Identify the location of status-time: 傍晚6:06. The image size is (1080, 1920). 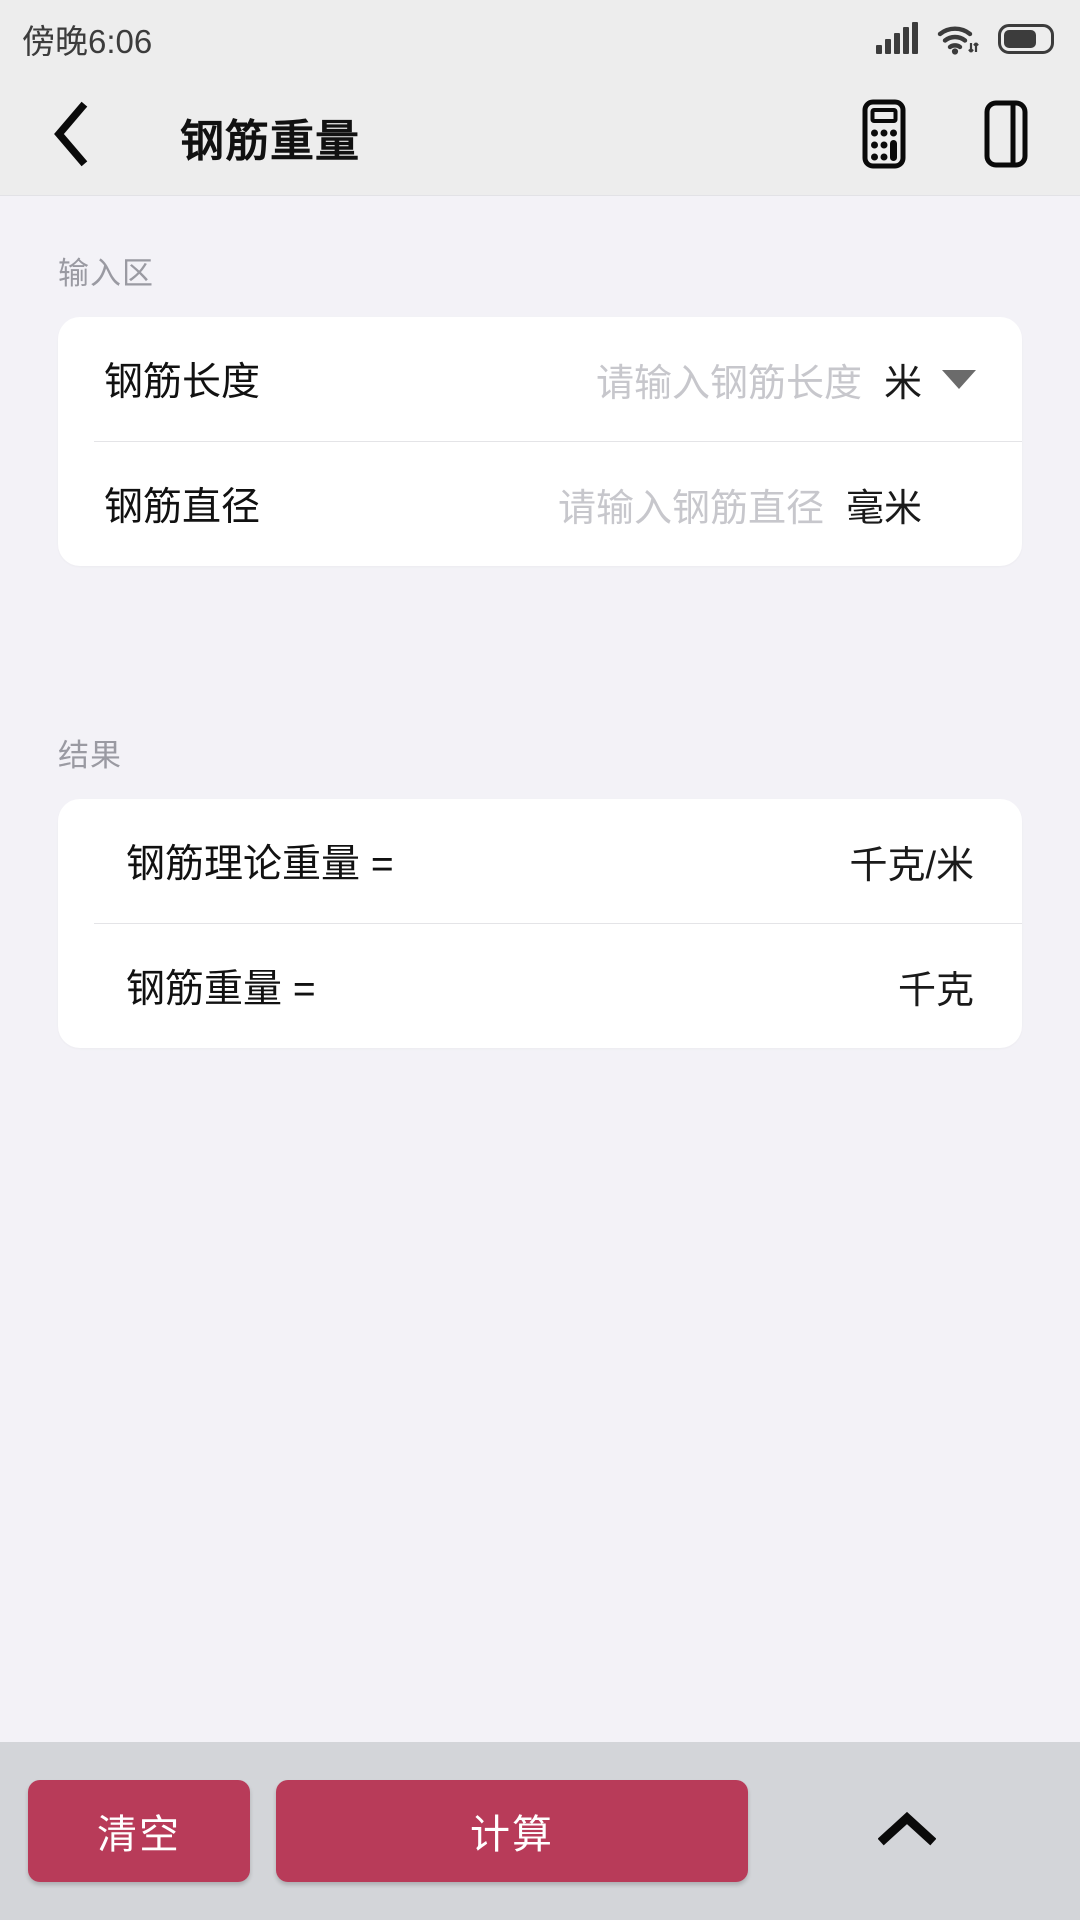
(87, 41).